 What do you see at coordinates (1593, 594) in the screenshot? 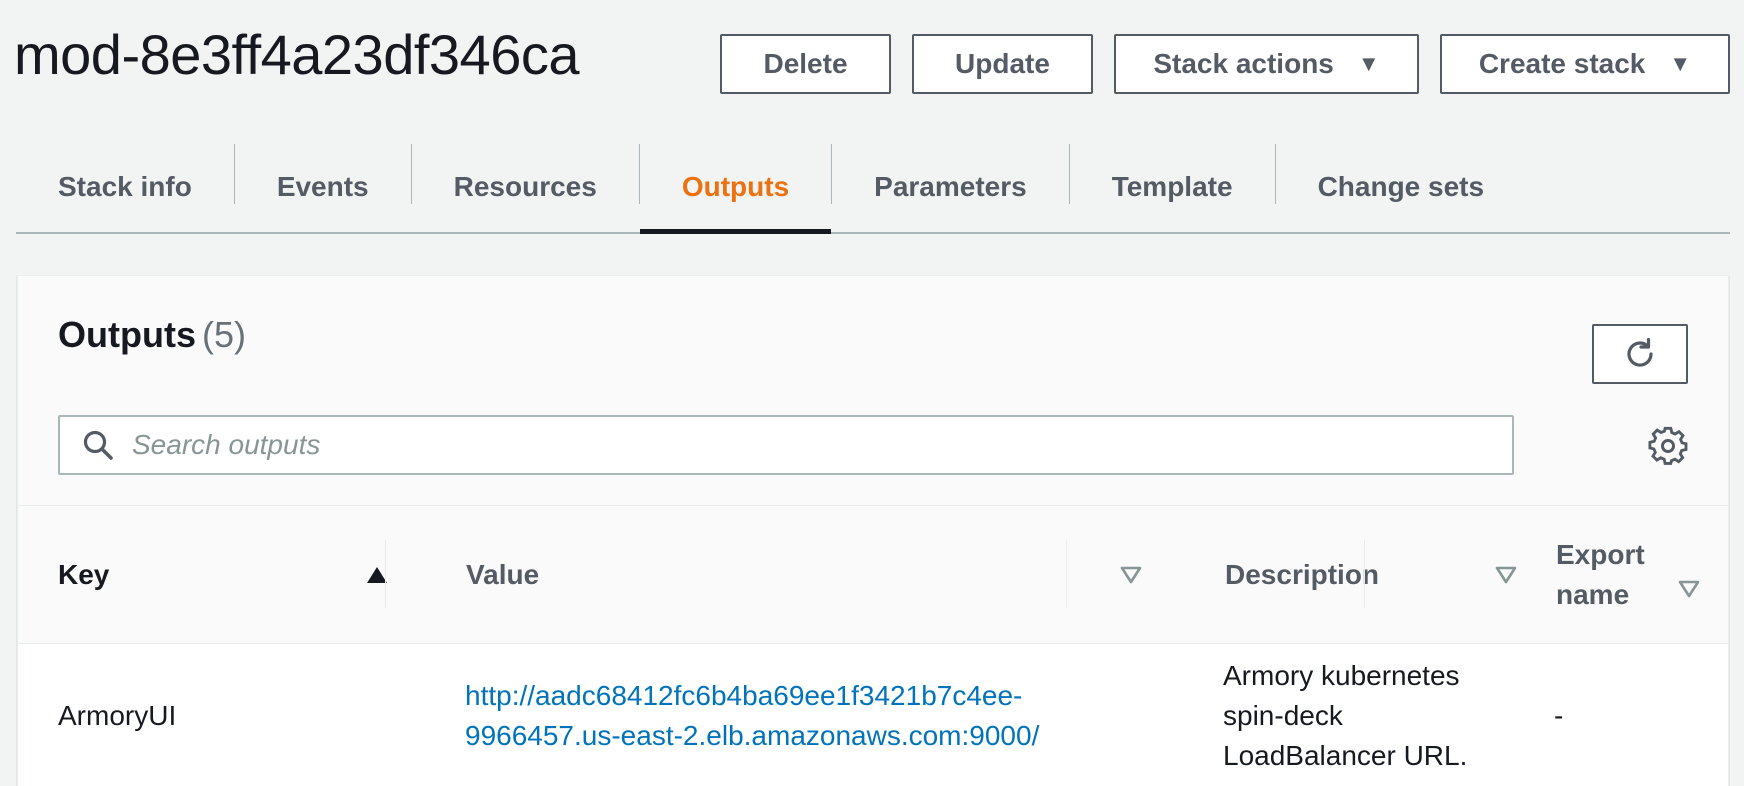
I see `column-export-label-line2: name` at bounding box center [1593, 594].